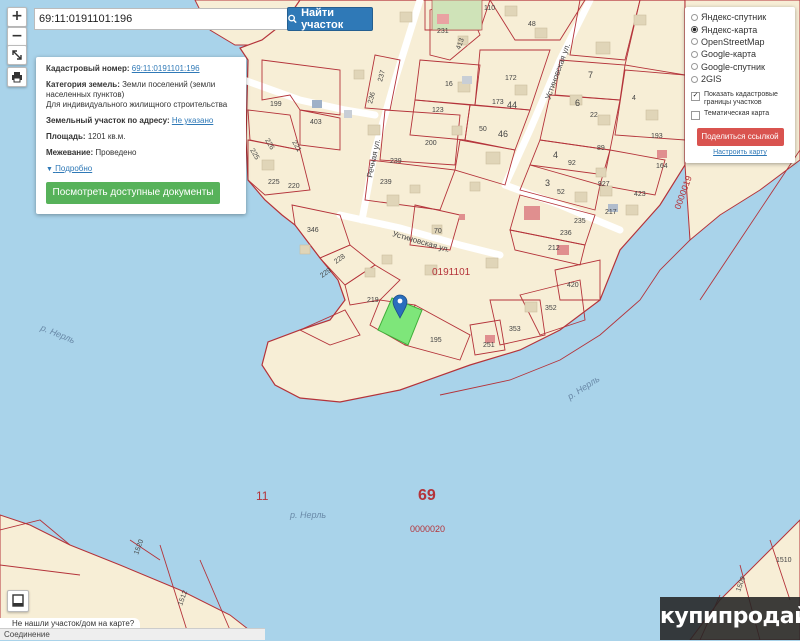 The image size is (800, 641). I want to click on region-number-label: 69, so click(427, 495).